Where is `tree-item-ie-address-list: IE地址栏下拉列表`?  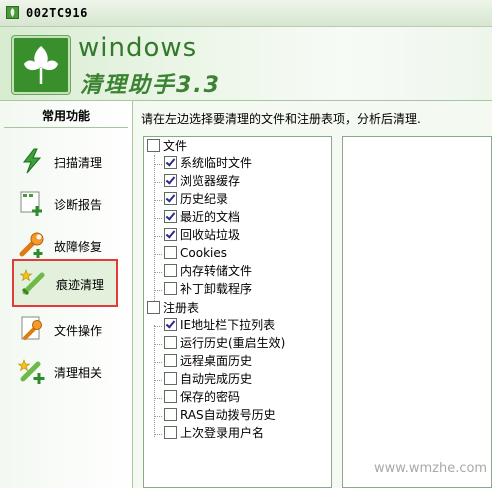
tree-item-ie-address-list: IE地址栏下拉列表 is located at coordinates (219, 326).